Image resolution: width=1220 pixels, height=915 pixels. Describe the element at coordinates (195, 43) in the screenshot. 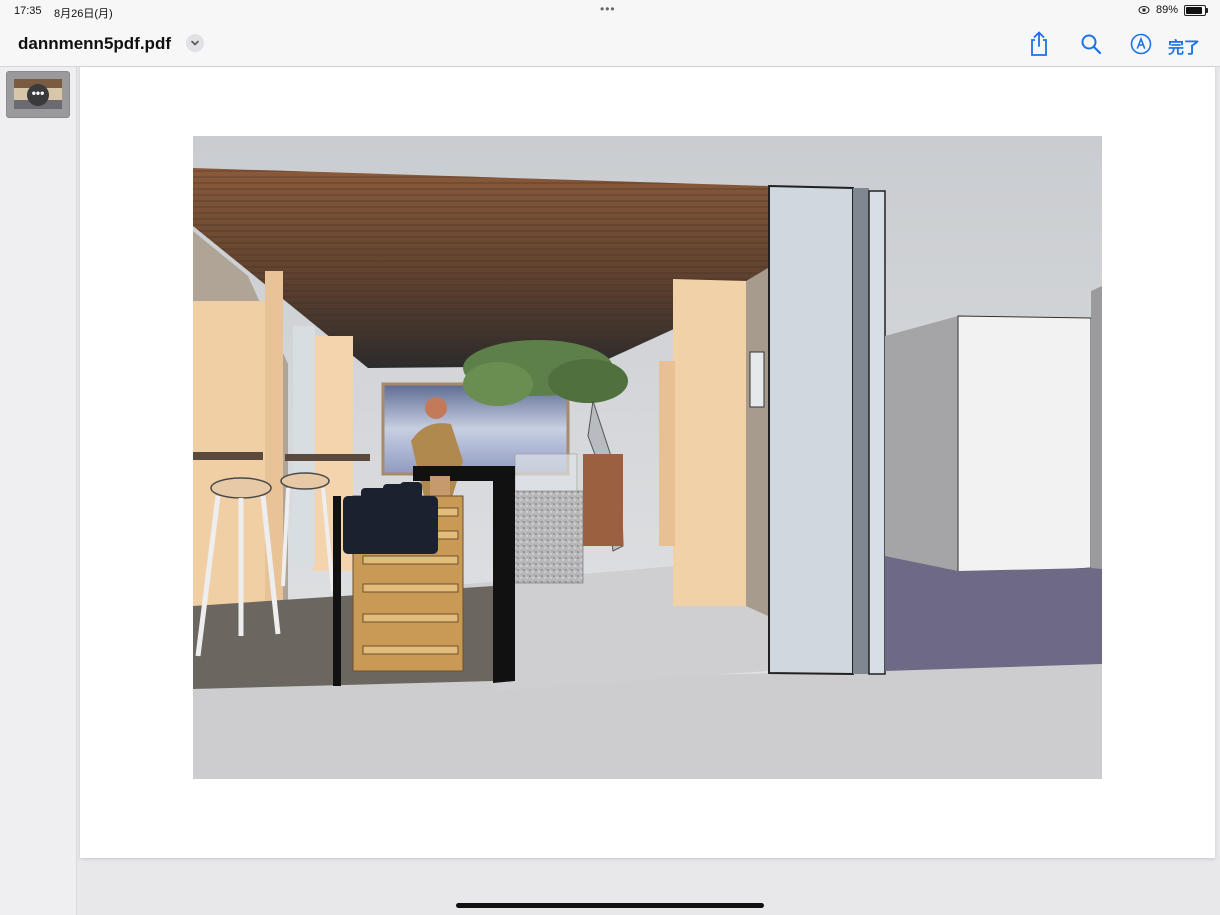

I see `chevron-down-icon` at that location.